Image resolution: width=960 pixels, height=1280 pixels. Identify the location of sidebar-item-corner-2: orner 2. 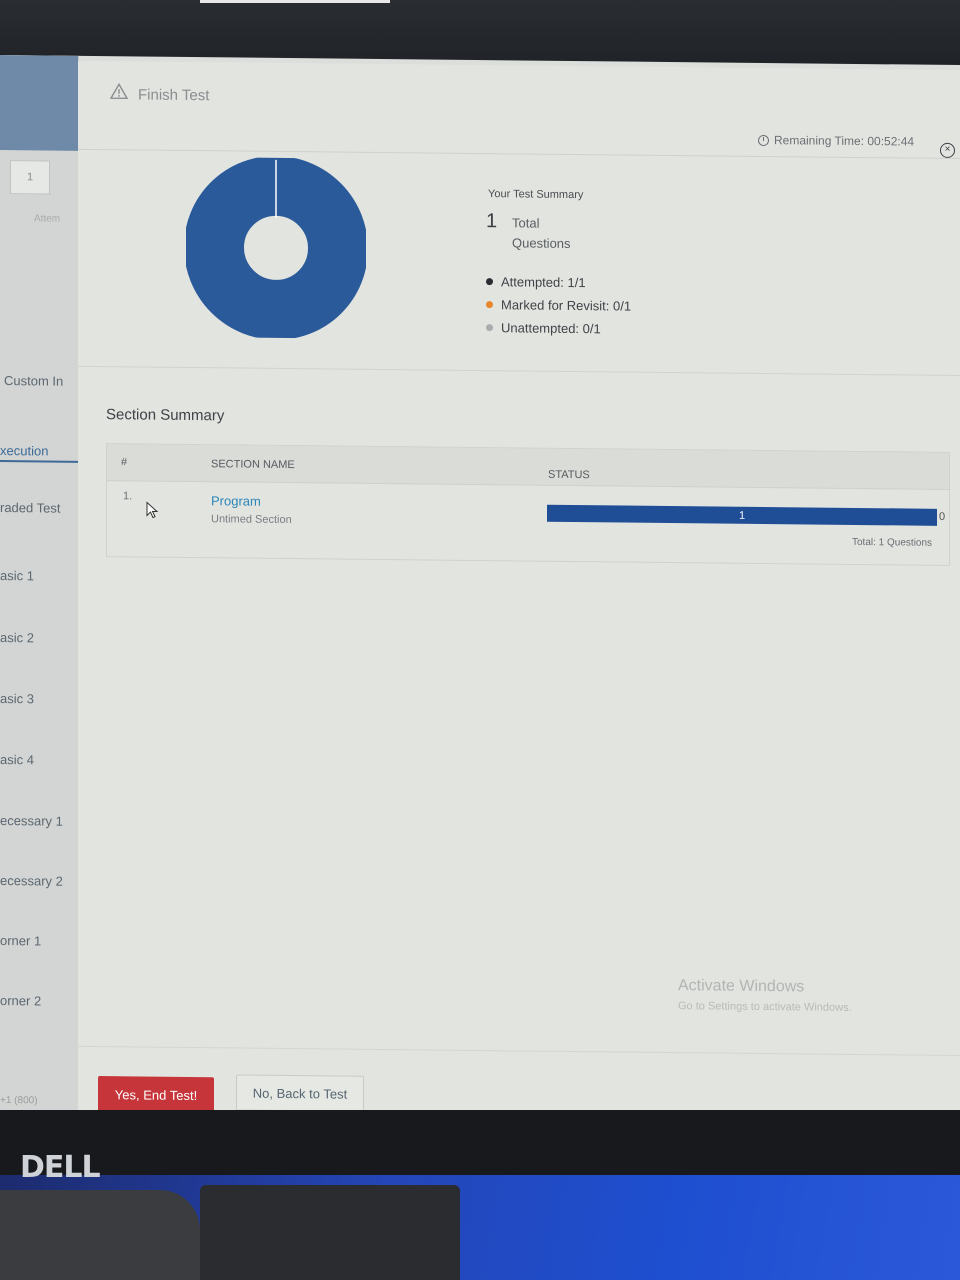
(39, 1001).